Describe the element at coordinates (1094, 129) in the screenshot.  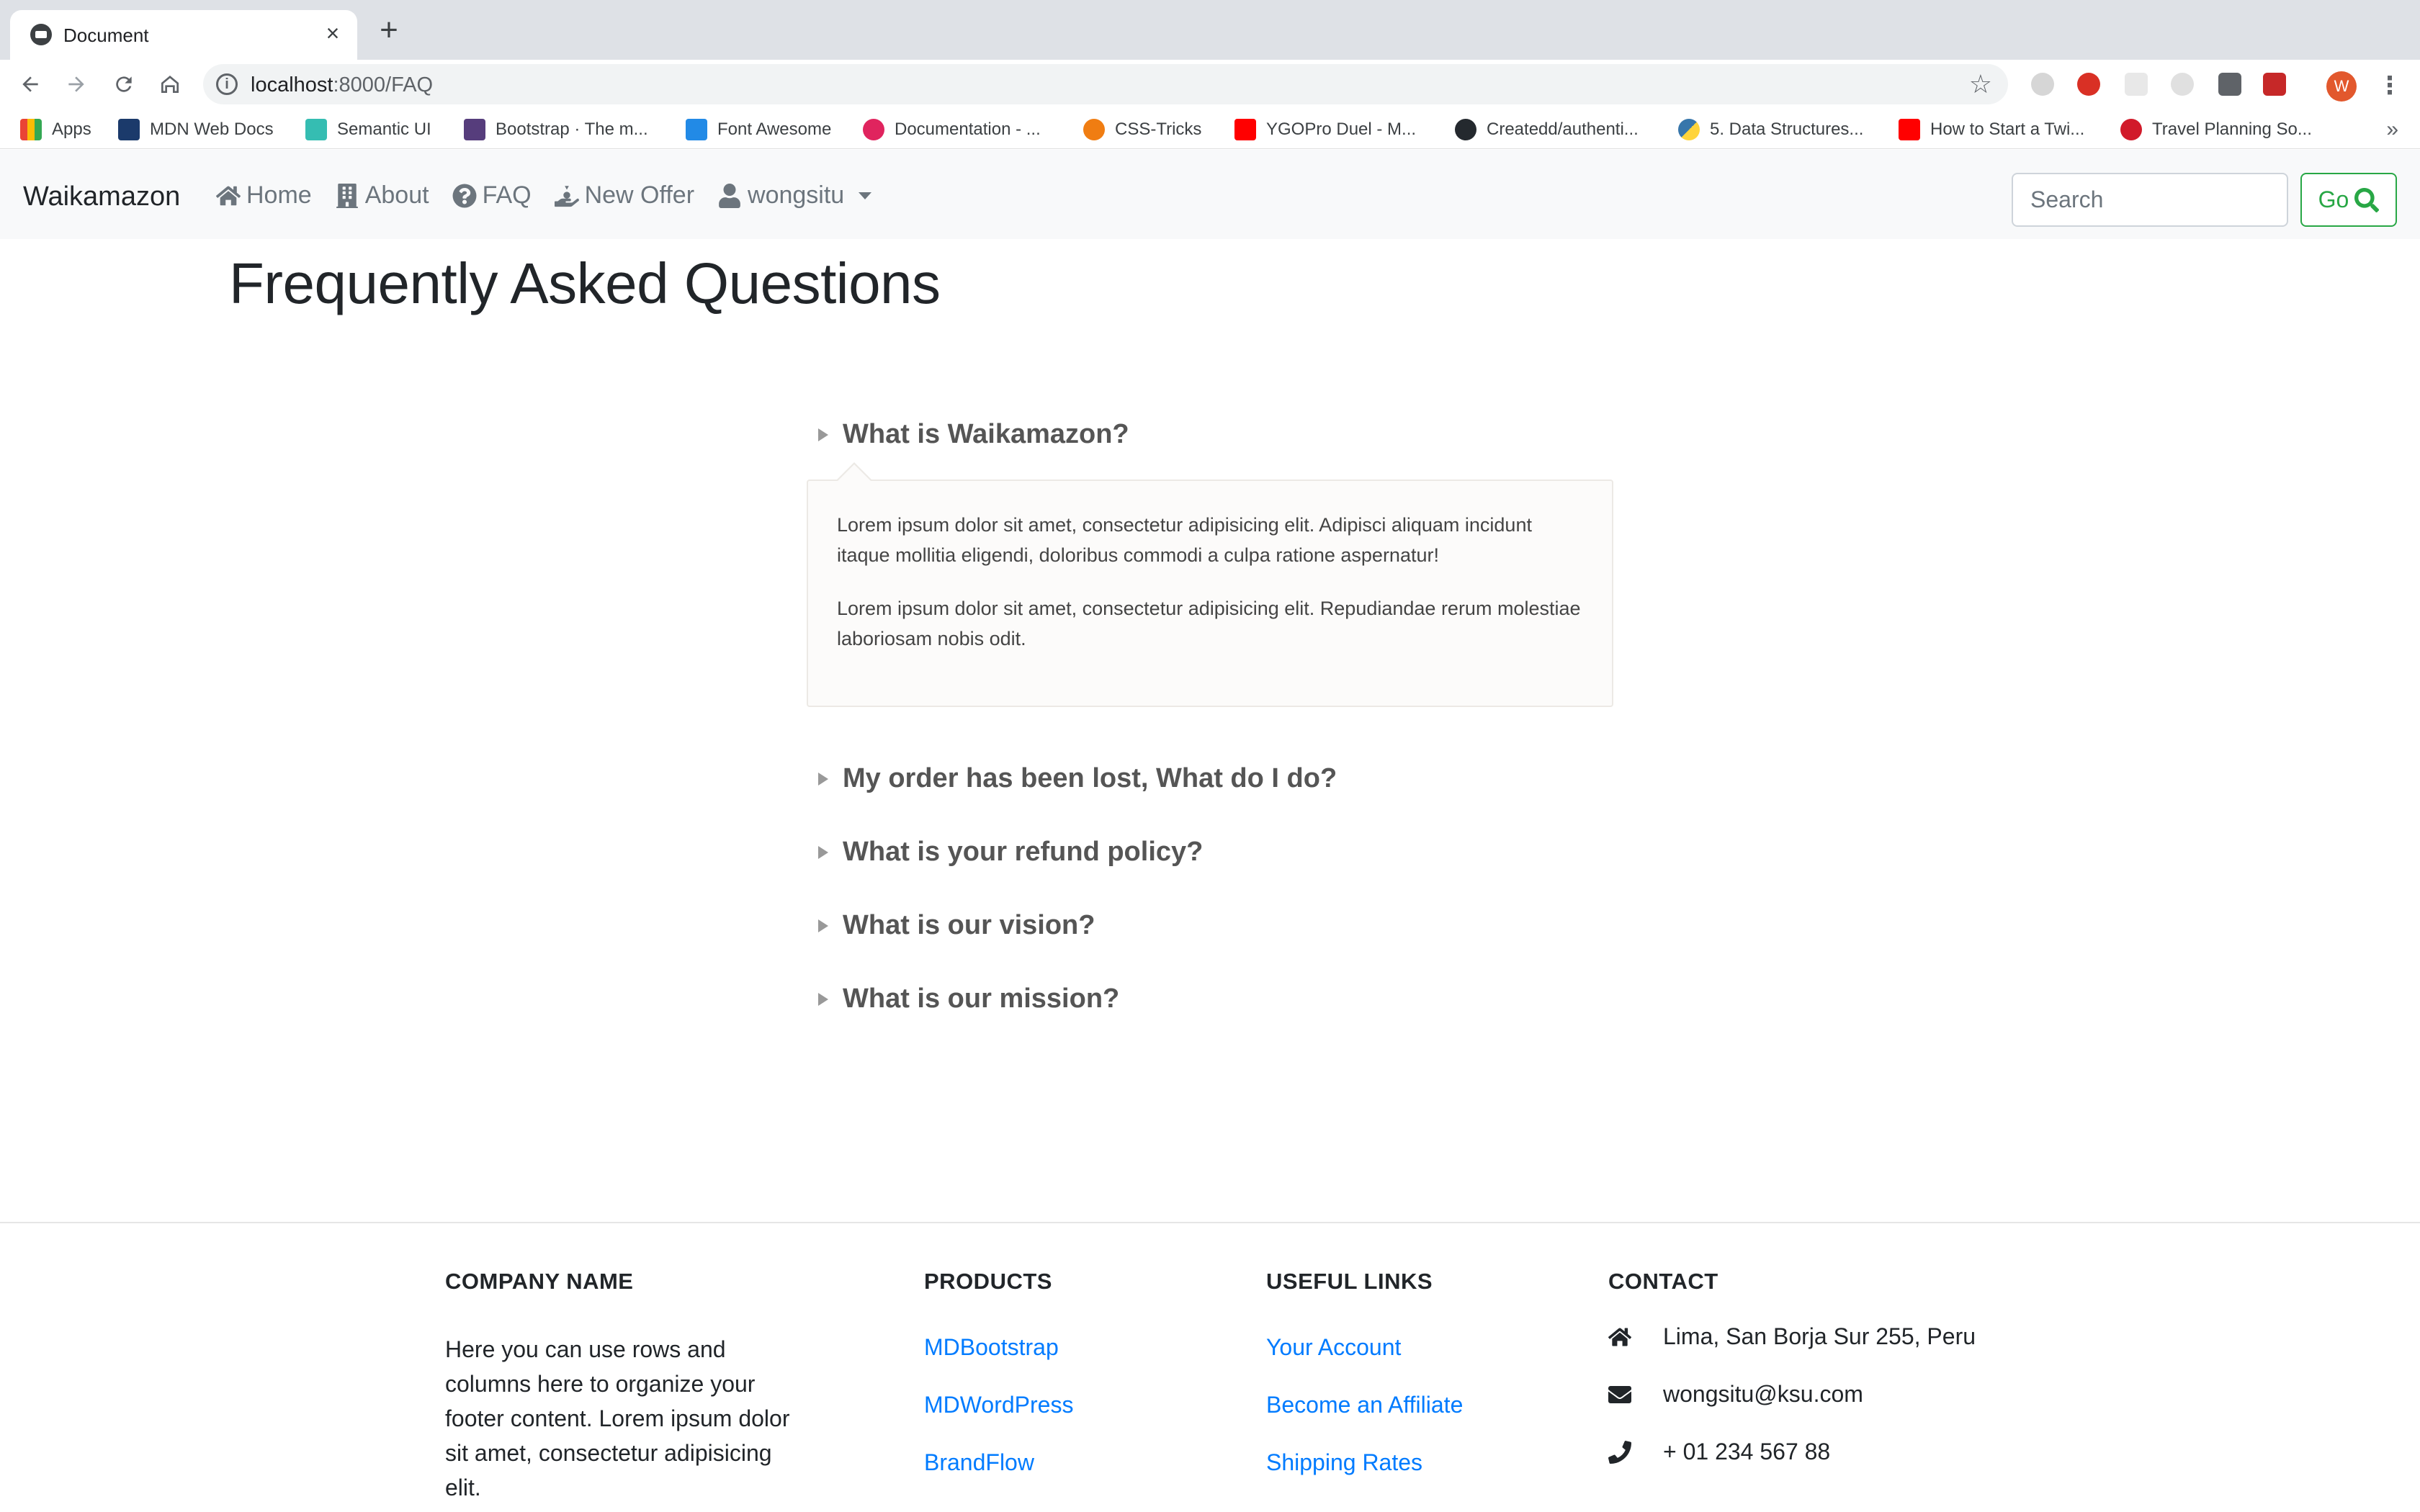
I see `css-tricks-icon` at that location.